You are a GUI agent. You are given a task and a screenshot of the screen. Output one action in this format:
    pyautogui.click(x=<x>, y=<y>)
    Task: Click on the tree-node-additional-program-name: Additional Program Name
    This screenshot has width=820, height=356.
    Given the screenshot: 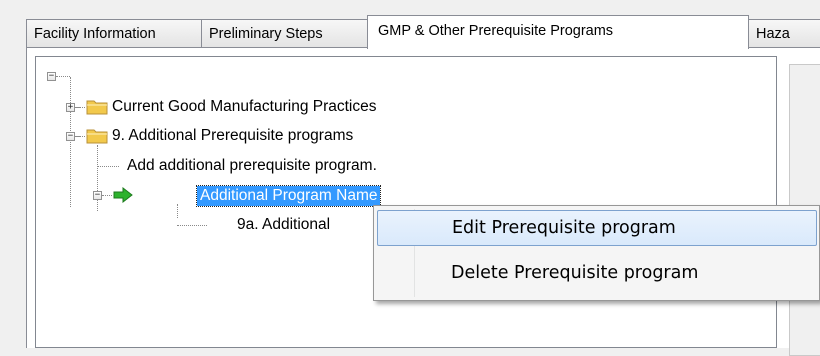 What is the action you would take?
    pyautogui.click(x=288, y=196)
    